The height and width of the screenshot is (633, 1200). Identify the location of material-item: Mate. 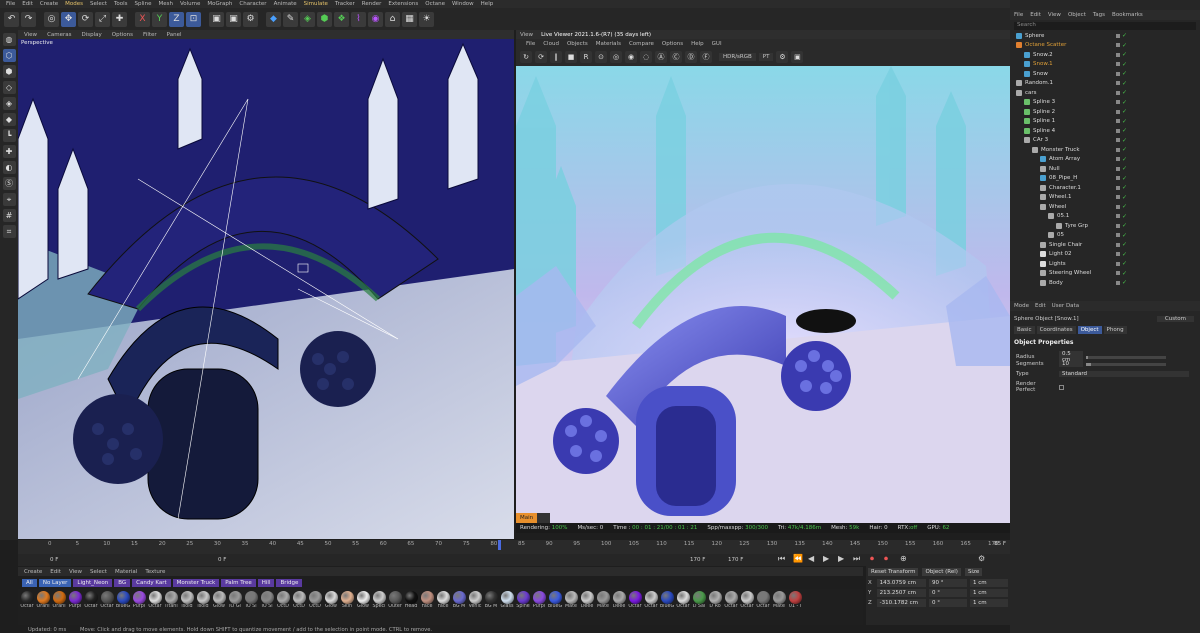
(779, 607).